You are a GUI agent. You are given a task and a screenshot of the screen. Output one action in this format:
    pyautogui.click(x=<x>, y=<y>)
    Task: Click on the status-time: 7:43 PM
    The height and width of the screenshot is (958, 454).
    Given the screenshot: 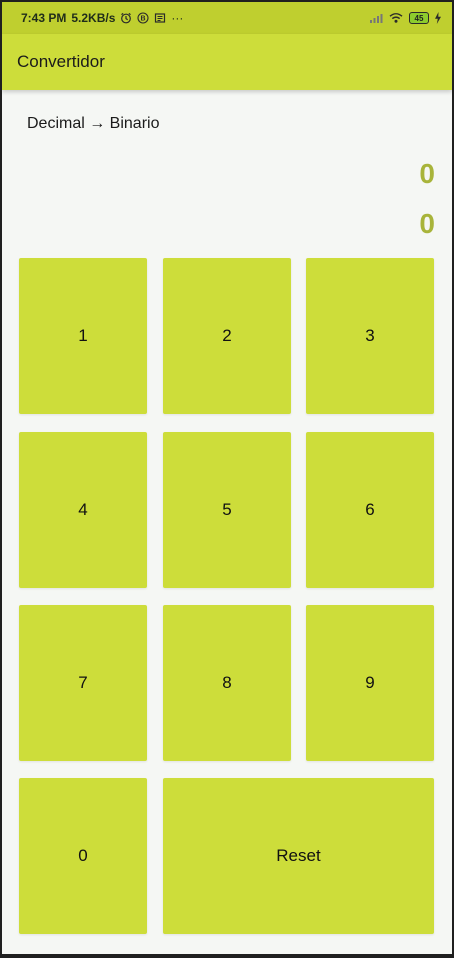 What is the action you would take?
    pyautogui.click(x=44, y=18)
    